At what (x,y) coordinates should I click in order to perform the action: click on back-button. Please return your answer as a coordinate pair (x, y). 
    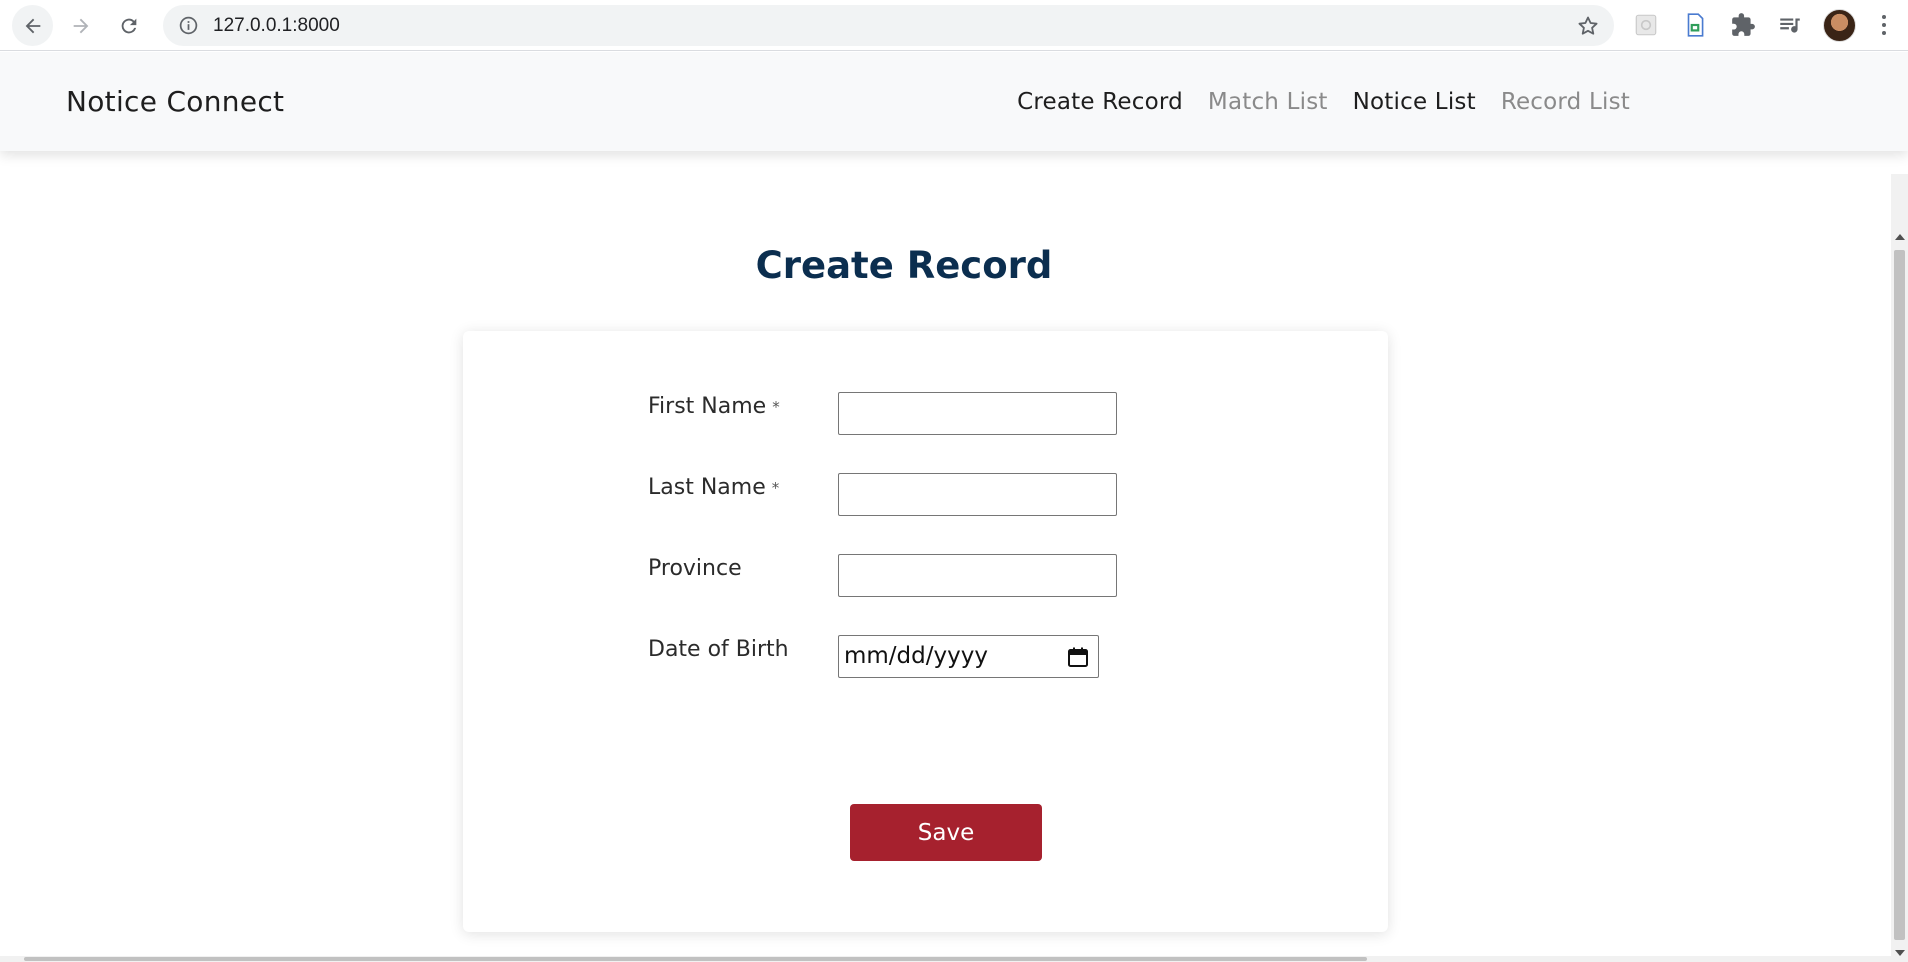
    Looking at the image, I should click on (32, 25).